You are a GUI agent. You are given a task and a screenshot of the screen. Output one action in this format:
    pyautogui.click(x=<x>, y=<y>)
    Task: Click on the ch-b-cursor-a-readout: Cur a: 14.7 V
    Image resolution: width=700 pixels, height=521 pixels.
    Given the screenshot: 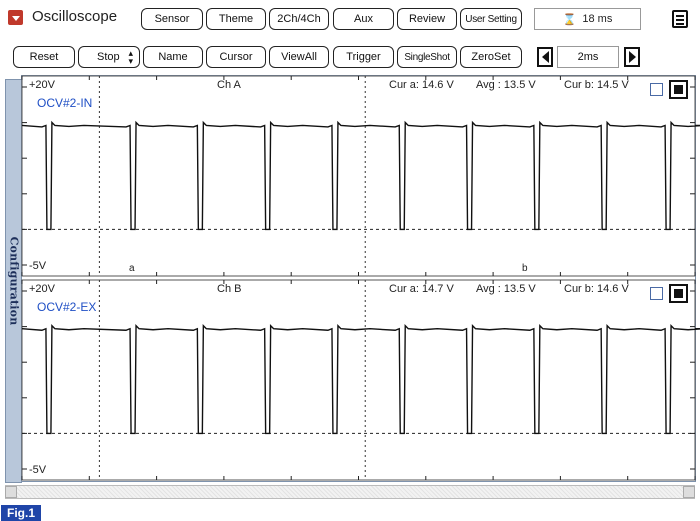 What is the action you would take?
    pyautogui.click(x=421, y=289)
    